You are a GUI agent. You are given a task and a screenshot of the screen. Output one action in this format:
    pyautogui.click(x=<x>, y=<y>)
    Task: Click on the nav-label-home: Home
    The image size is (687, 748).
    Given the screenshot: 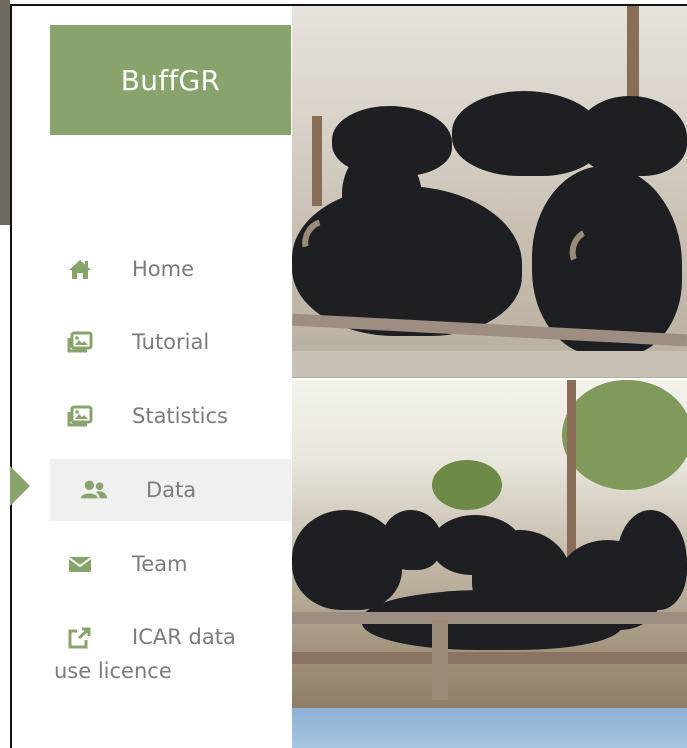 What is the action you would take?
    pyautogui.click(x=163, y=269)
    